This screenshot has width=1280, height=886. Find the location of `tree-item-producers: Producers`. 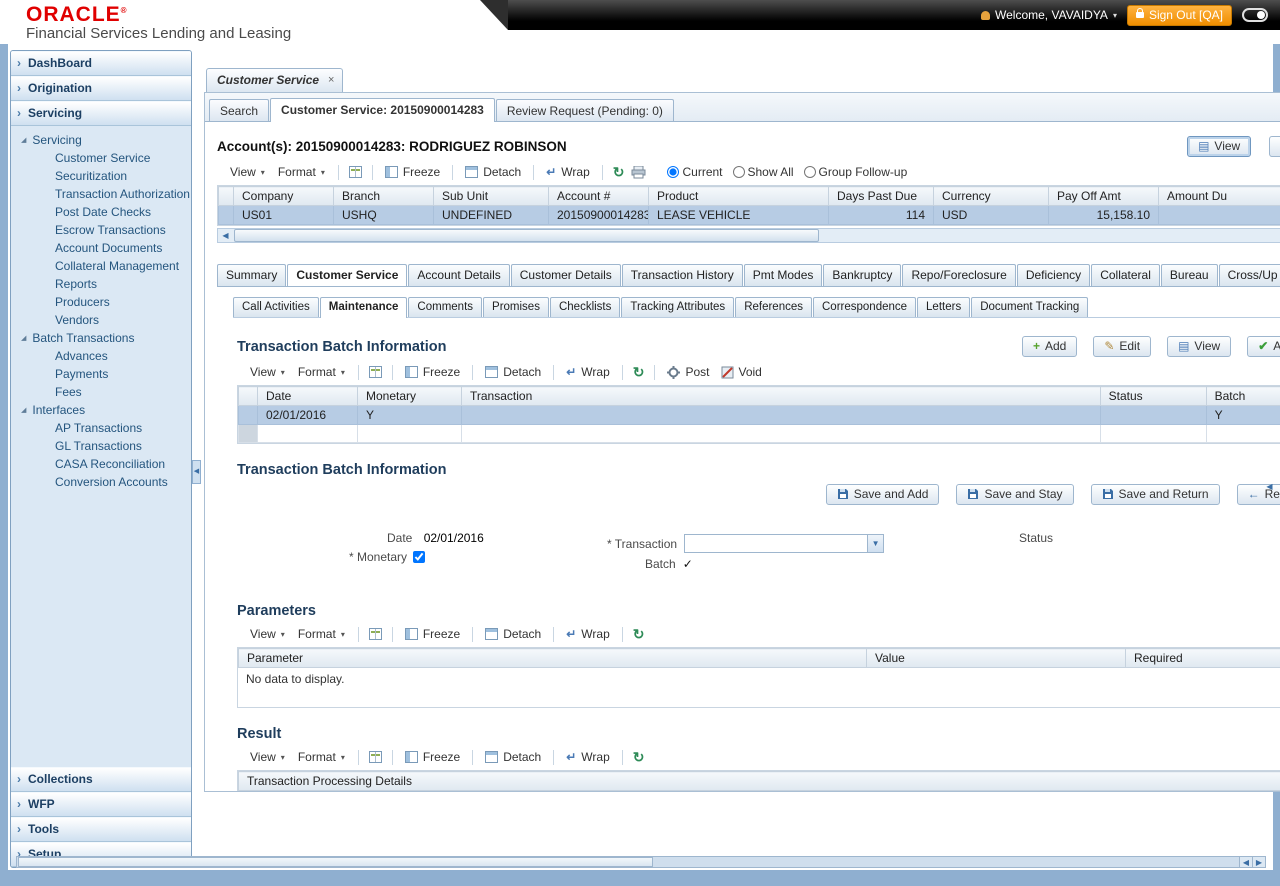

tree-item-producers: Producers is located at coordinates (122, 302).